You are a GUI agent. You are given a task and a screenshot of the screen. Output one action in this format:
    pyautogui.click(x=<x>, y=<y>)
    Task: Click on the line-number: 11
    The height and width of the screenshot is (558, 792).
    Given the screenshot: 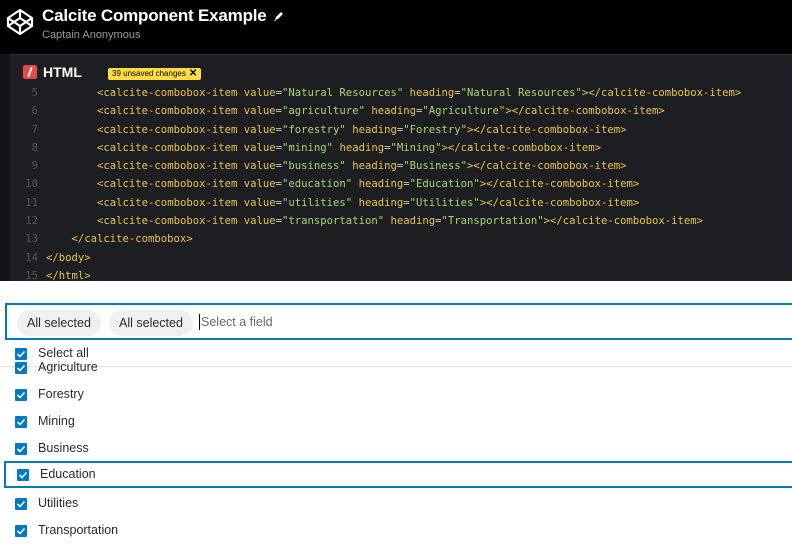 What is the action you would take?
    pyautogui.click(x=31, y=202)
    